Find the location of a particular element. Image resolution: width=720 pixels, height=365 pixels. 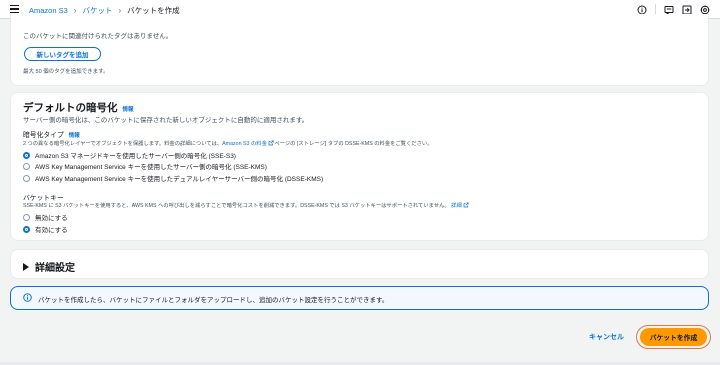

encryption-type-heading: 暗号化タイプ 情報 is located at coordinates (51, 134).